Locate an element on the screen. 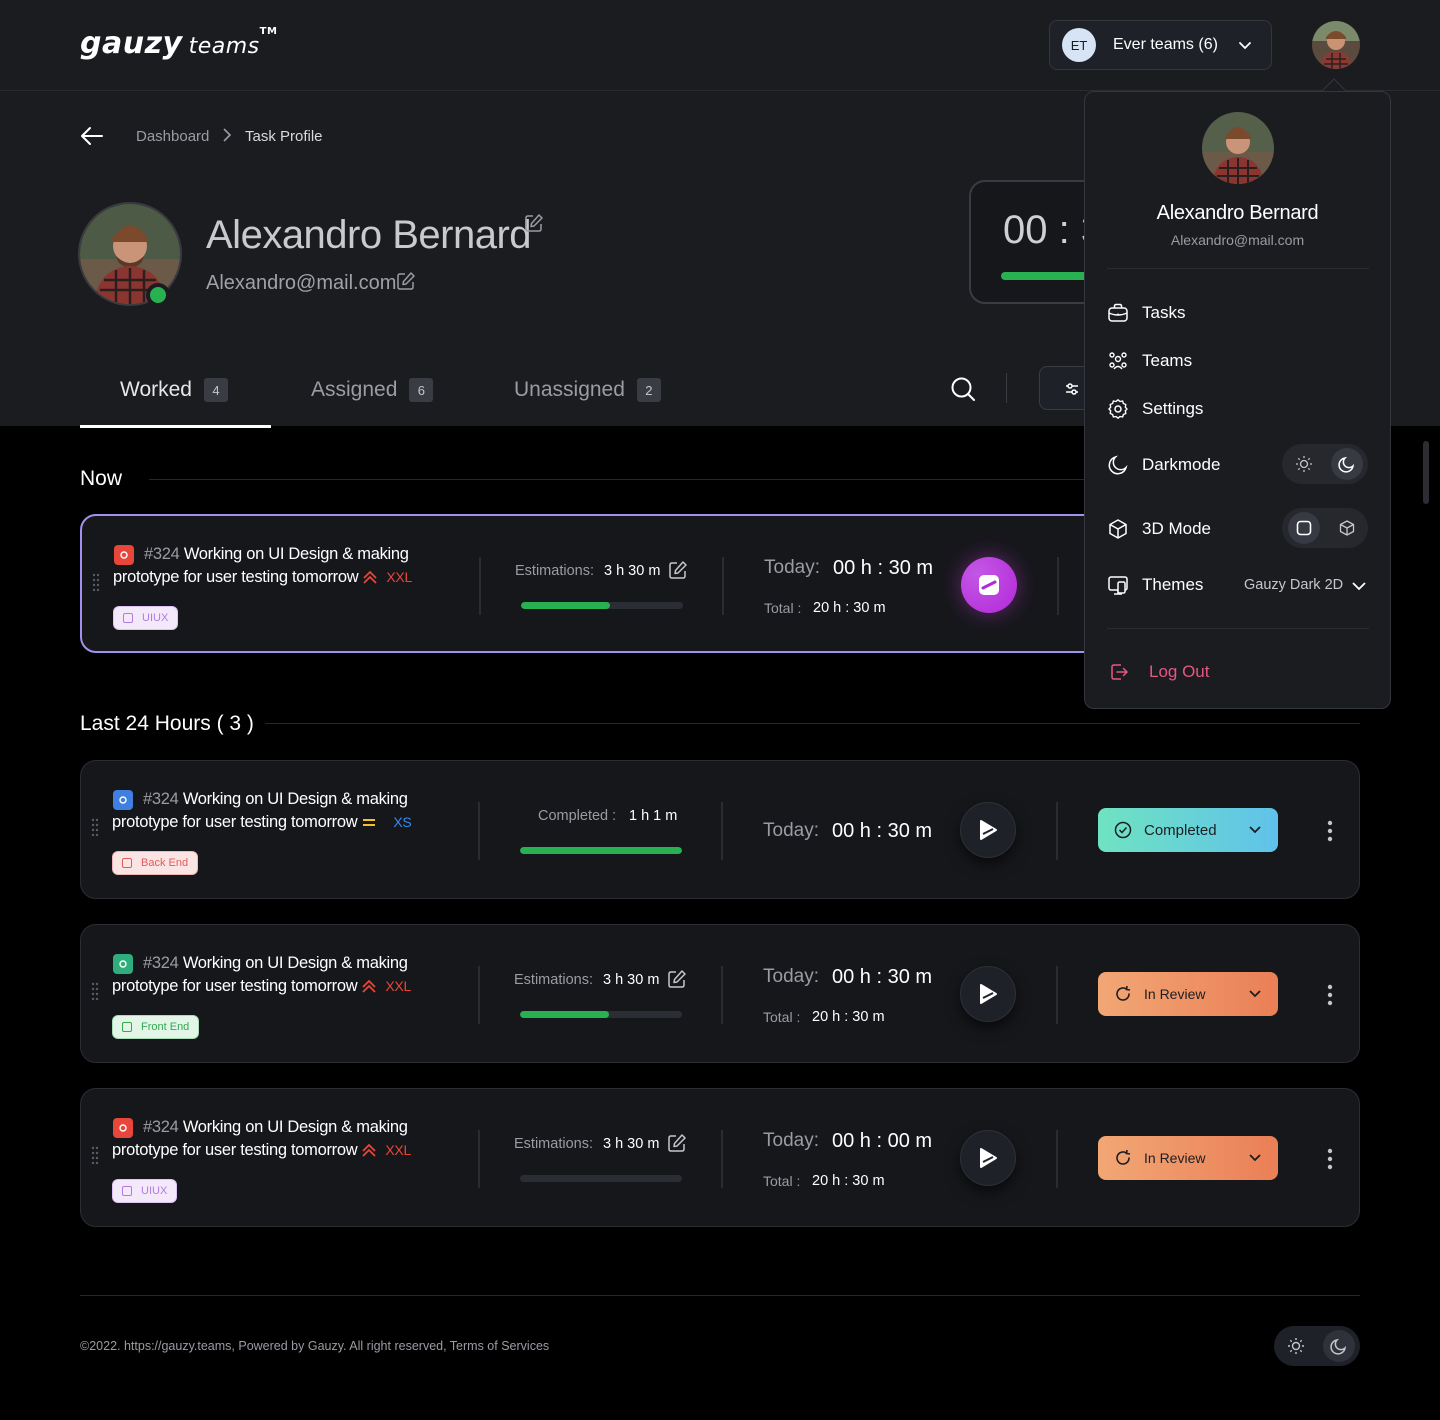 This screenshot has width=1440, height=1420. task-tag-label: Front End is located at coordinates (165, 1027).